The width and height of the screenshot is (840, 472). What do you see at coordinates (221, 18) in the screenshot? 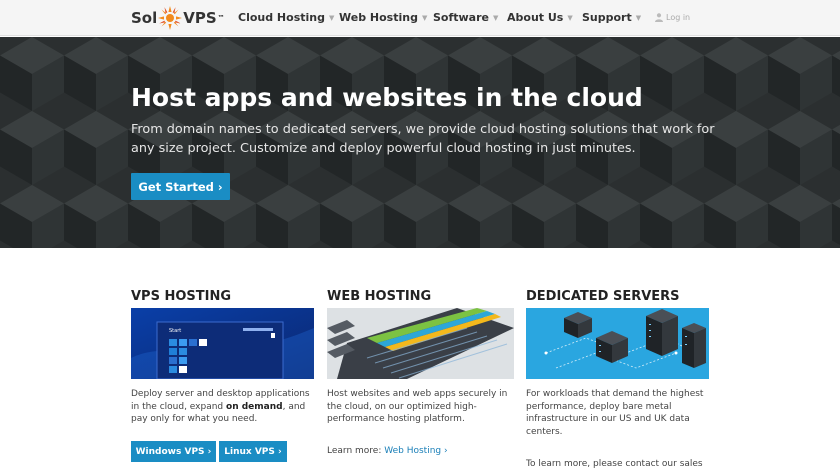
I see `logo-trademark: ™` at bounding box center [221, 18].